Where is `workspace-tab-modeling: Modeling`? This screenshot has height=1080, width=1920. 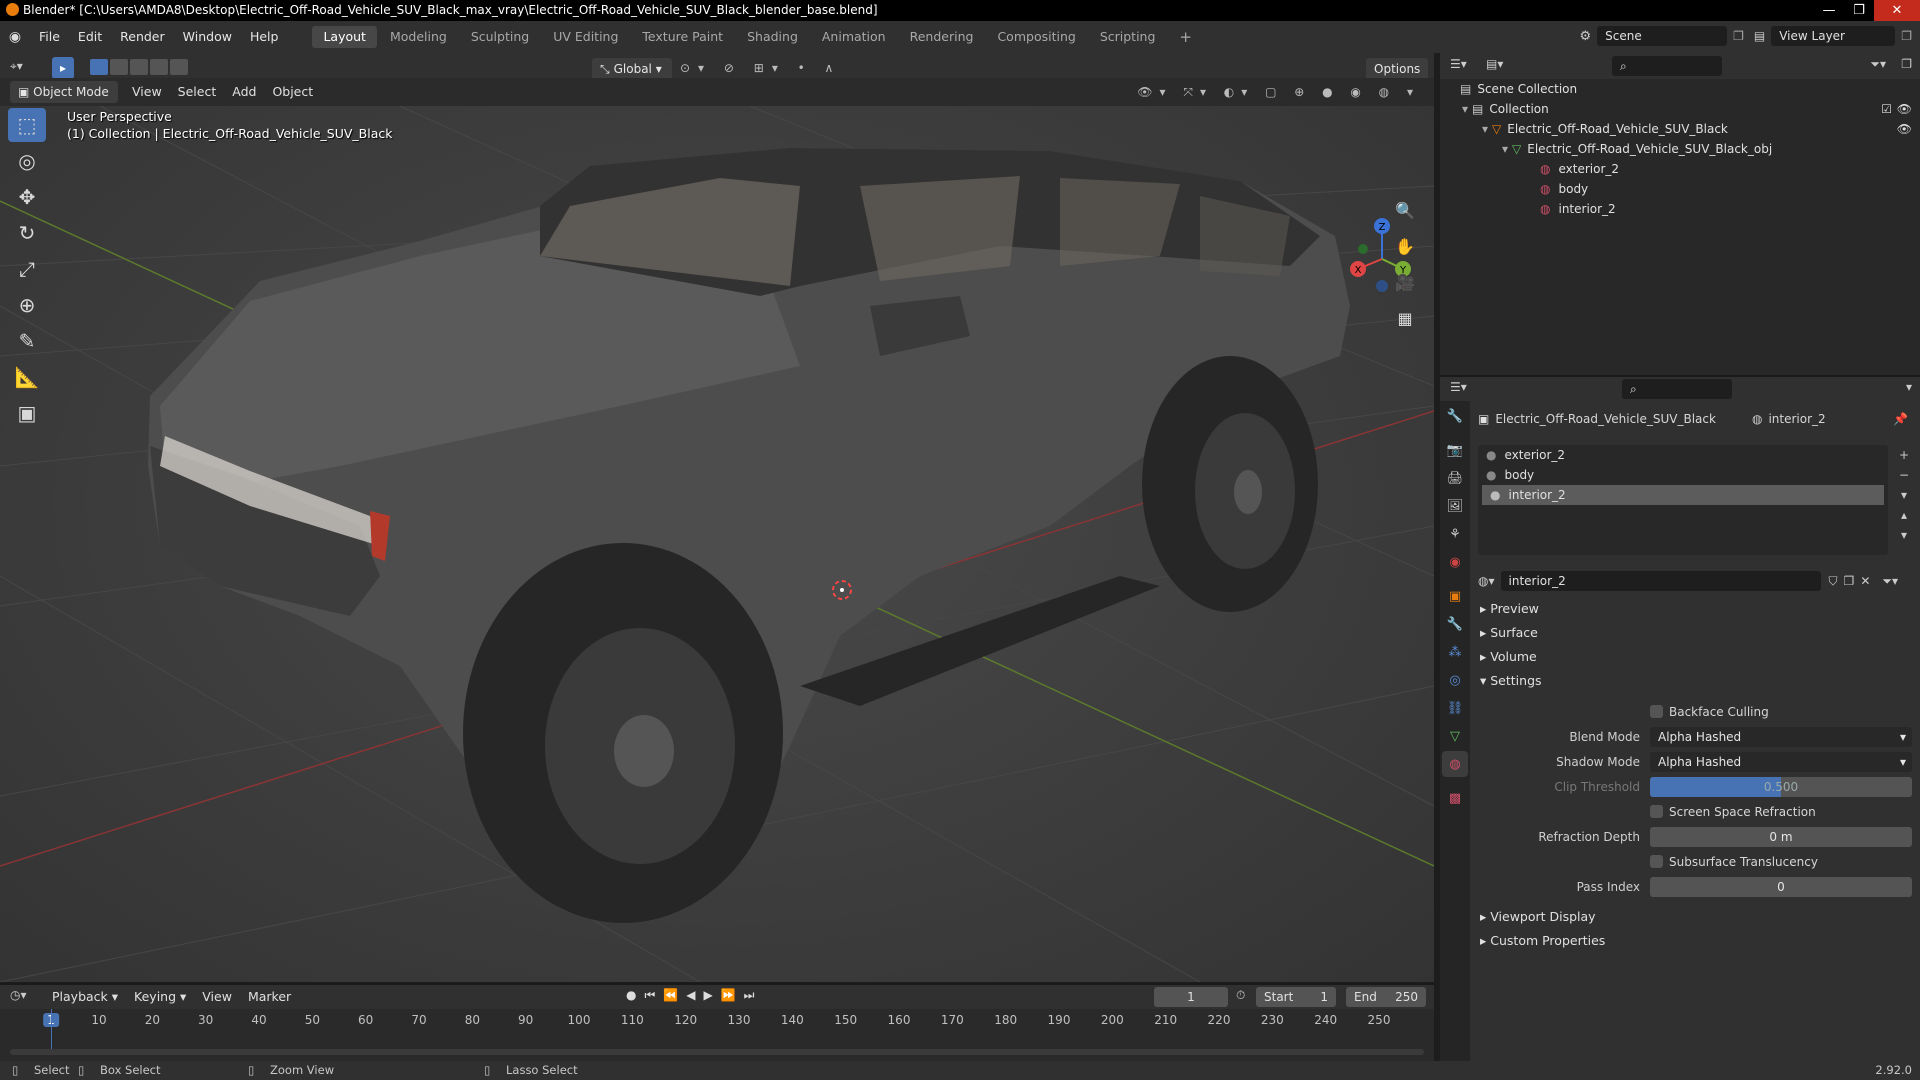
workspace-tab-modeling: Modeling is located at coordinates (418, 37).